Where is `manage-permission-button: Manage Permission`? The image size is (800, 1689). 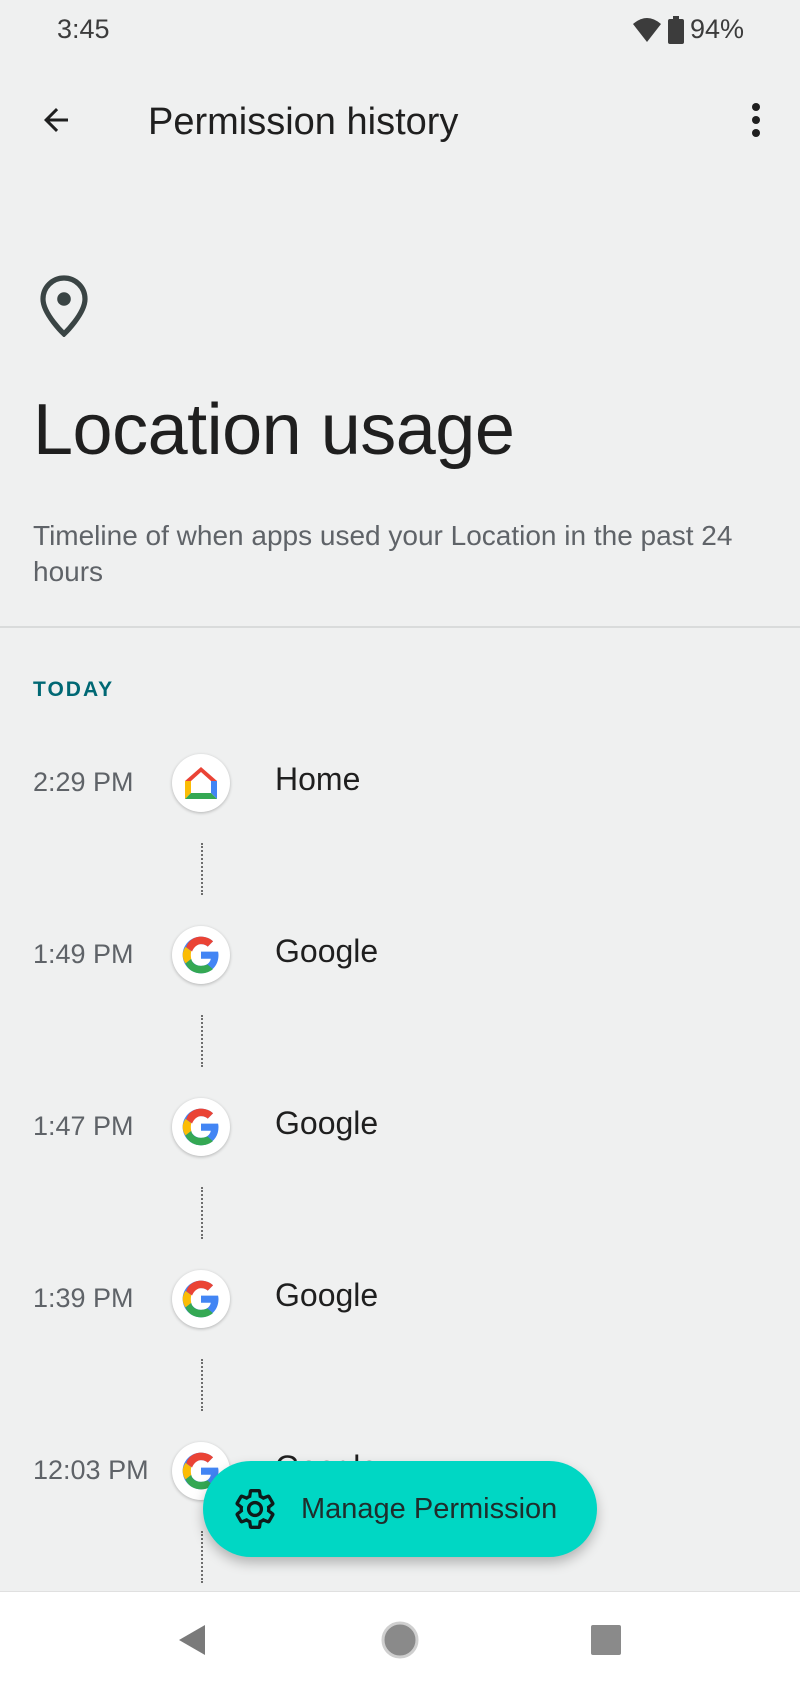 manage-permission-button: Manage Permission is located at coordinates (400, 1509).